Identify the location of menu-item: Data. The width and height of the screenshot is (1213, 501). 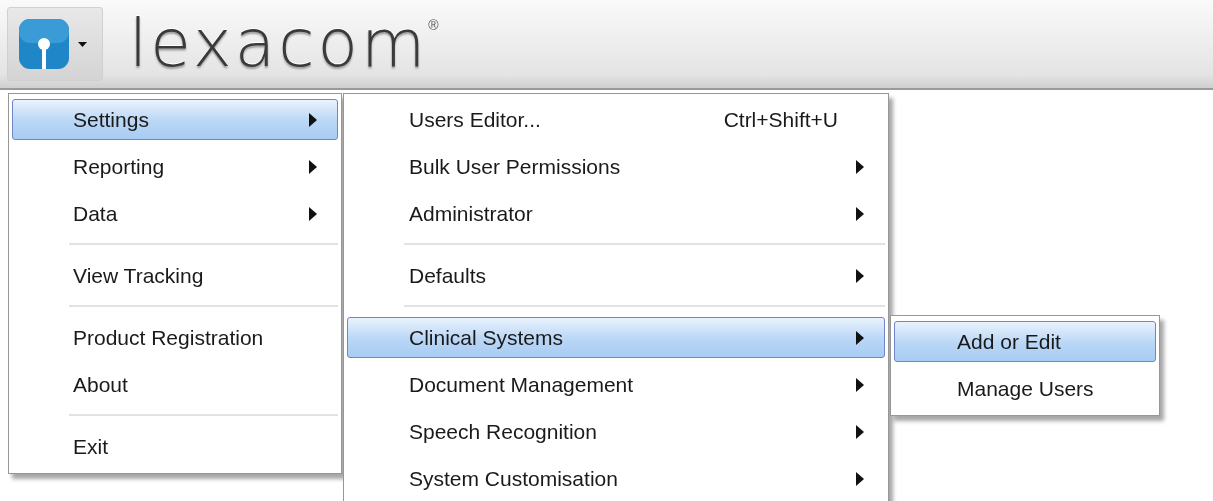
(175, 213).